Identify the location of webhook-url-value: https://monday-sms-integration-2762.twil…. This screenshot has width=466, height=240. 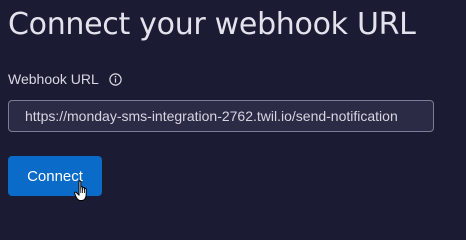
(211, 116).